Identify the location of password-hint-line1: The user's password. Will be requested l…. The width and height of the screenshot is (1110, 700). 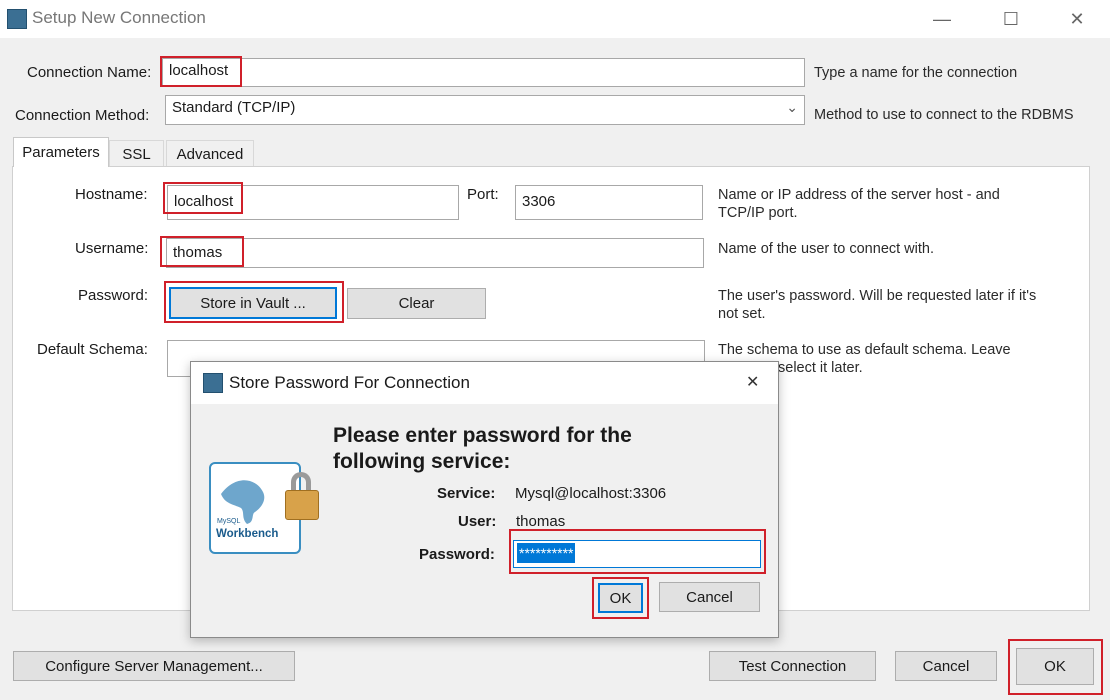
(877, 296).